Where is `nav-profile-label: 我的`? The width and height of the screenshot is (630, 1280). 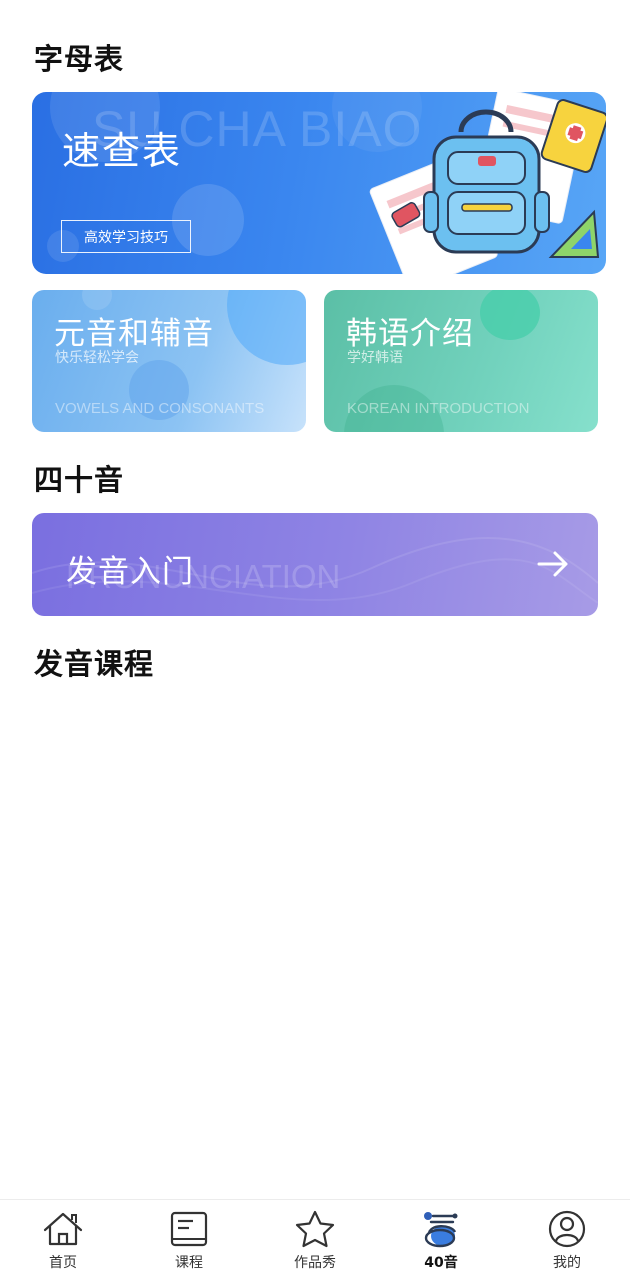
nav-profile-label: 我的 is located at coordinates (567, 1263).